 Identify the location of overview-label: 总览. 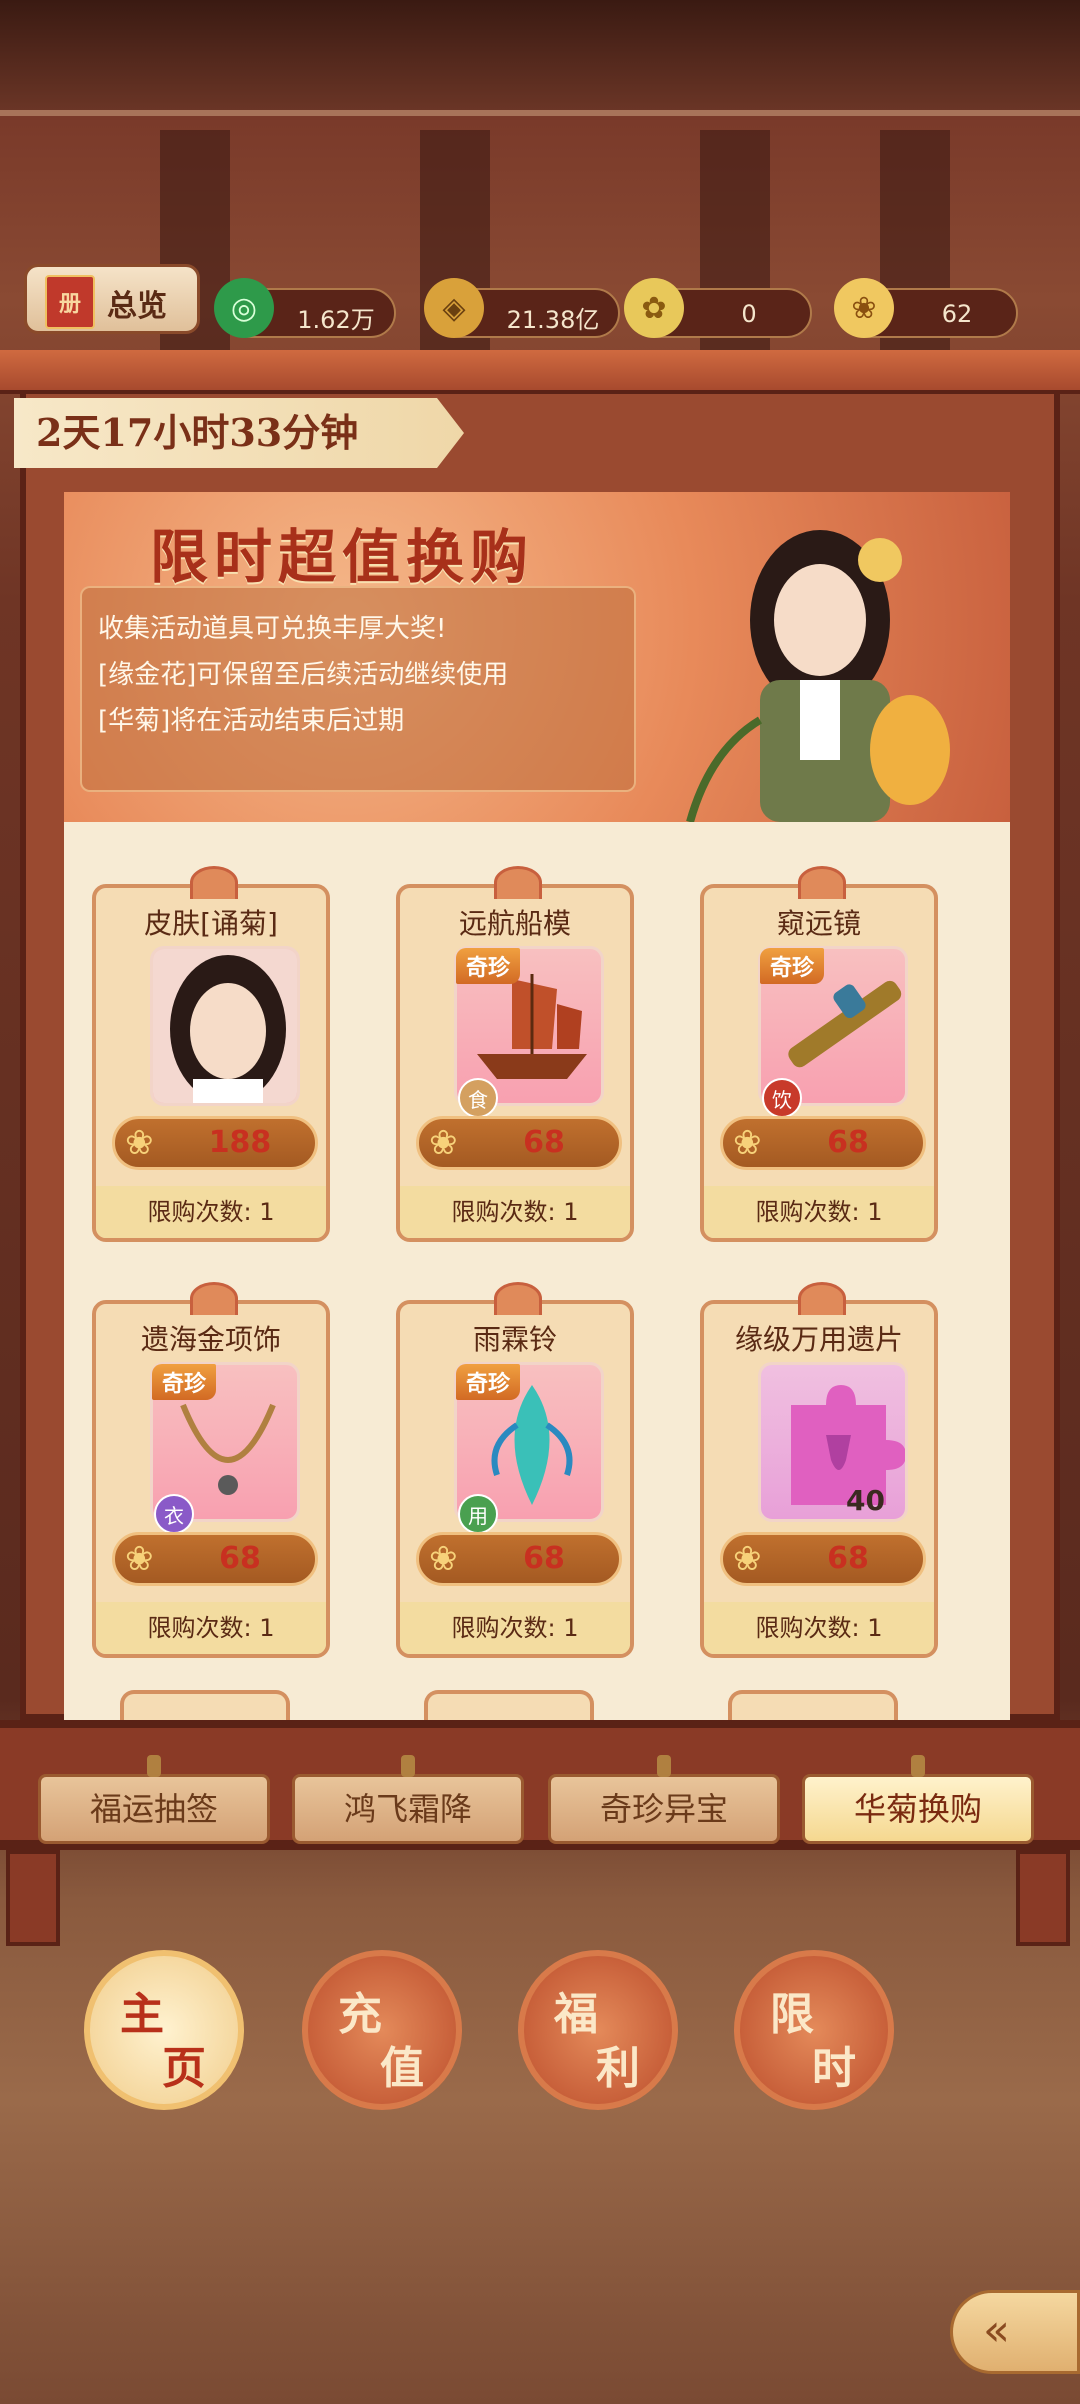
(137, 306).